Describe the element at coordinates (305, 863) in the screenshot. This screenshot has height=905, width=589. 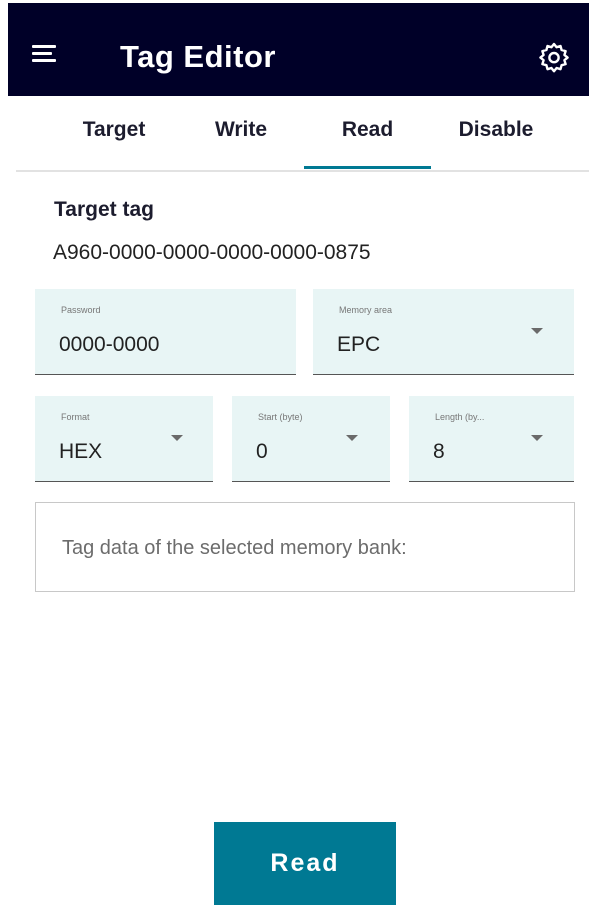
I see `read-button: Read` at that location.